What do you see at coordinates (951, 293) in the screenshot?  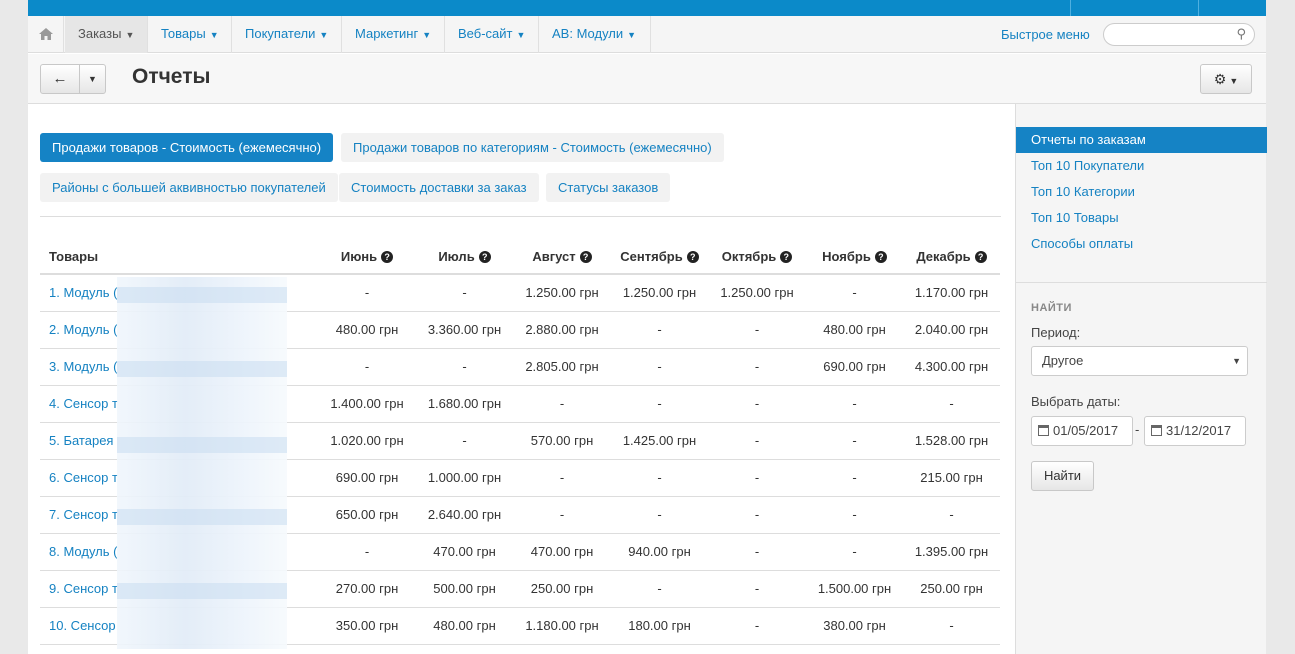 I see `table-cell: 1.170.00 грн` at bounding box center [951, 293].